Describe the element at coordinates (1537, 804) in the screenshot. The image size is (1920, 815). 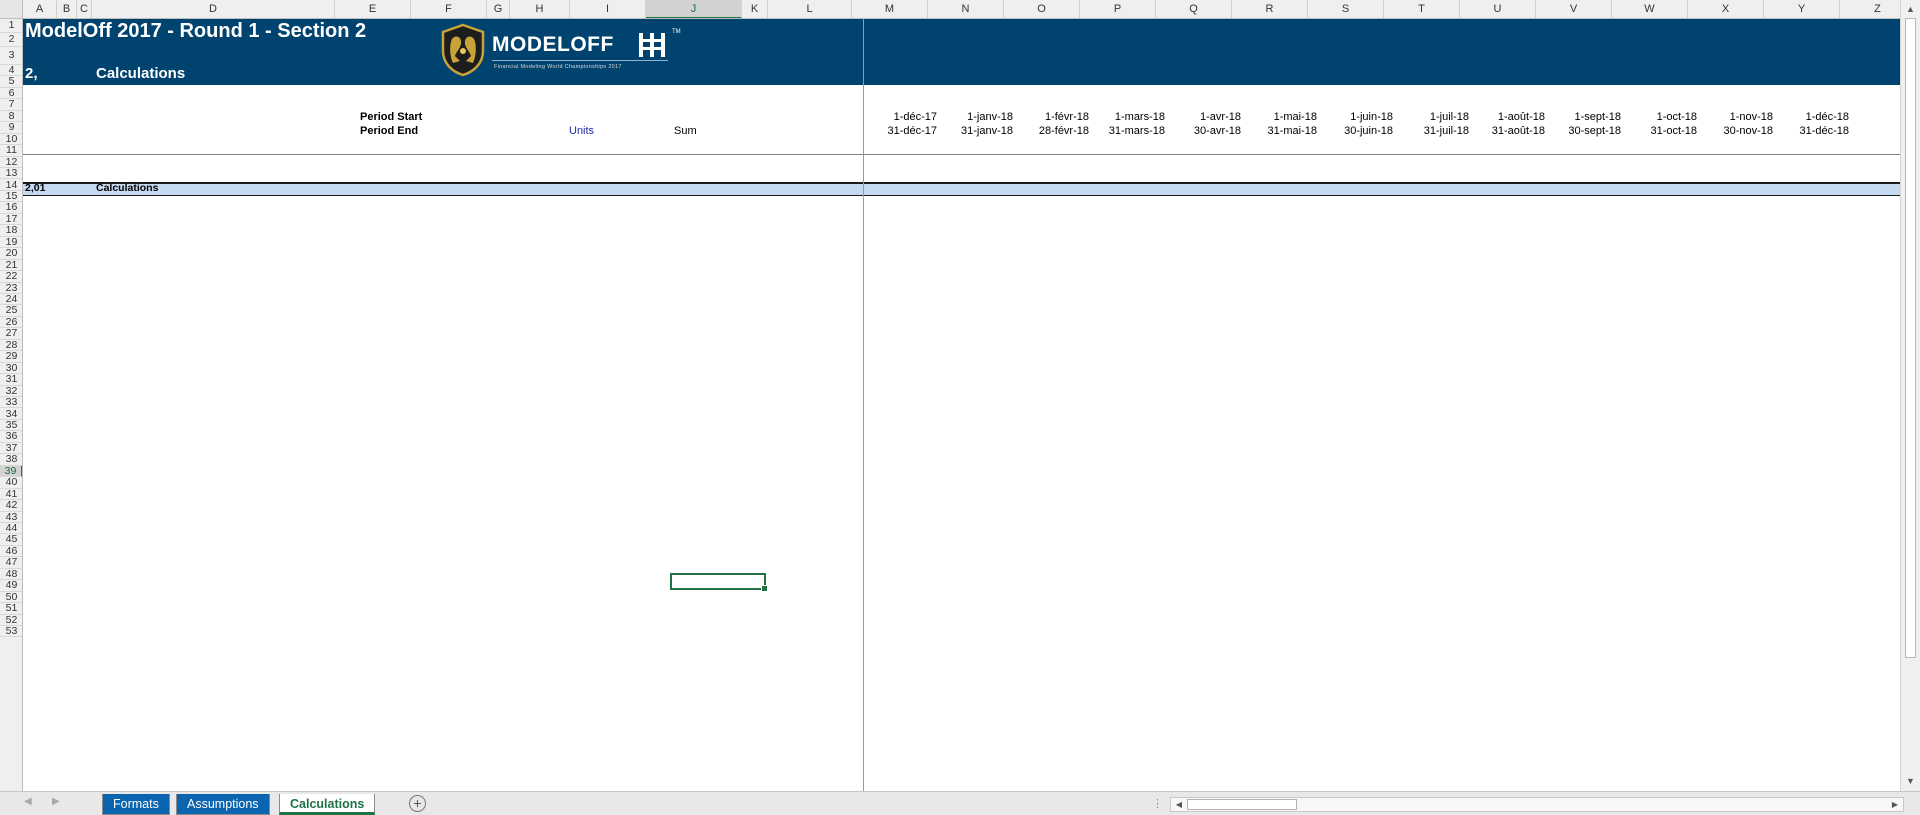
I see `horizontal-scrollbar: ◀ ▶` at that location.